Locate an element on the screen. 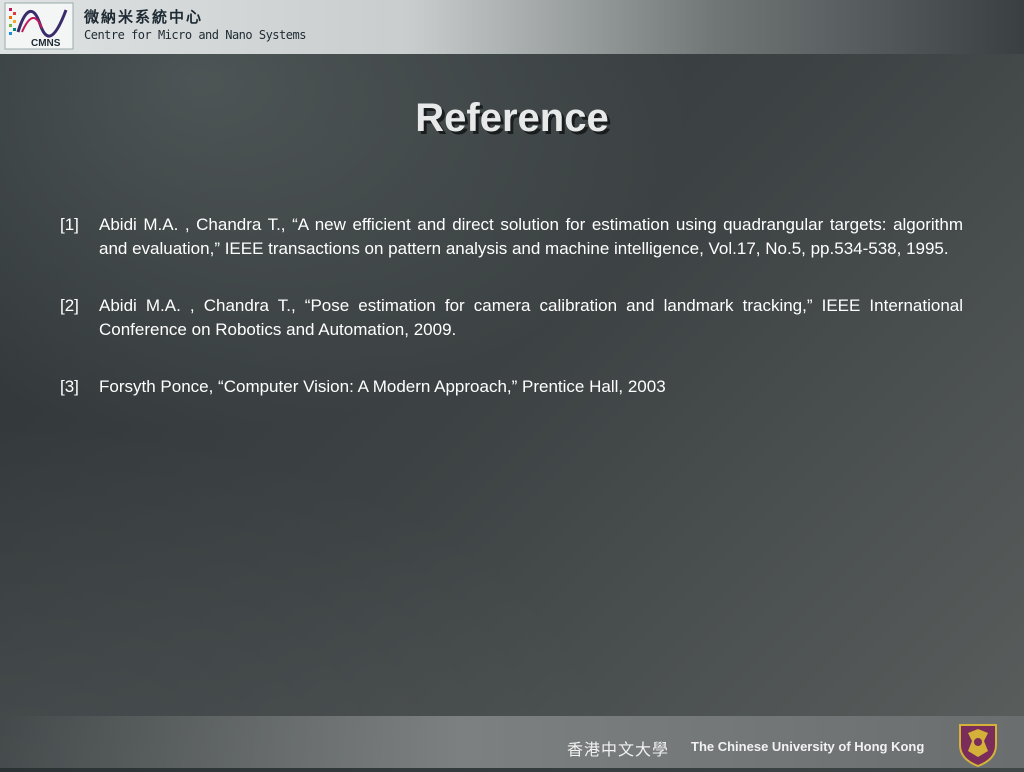 This screenshot has width=1024, height=772. cmns-logo: CMNS is located at coordinates (39, 26).